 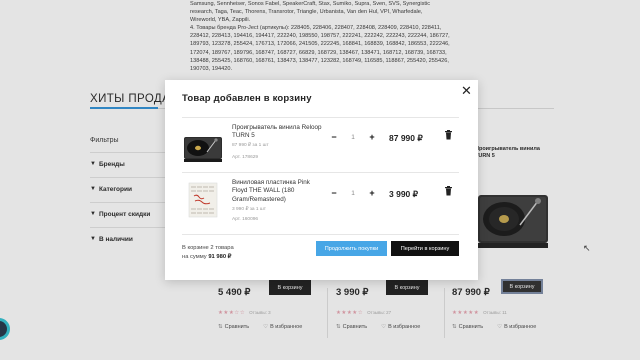 I want to click on footer-divider, so click(x=320, y=234).